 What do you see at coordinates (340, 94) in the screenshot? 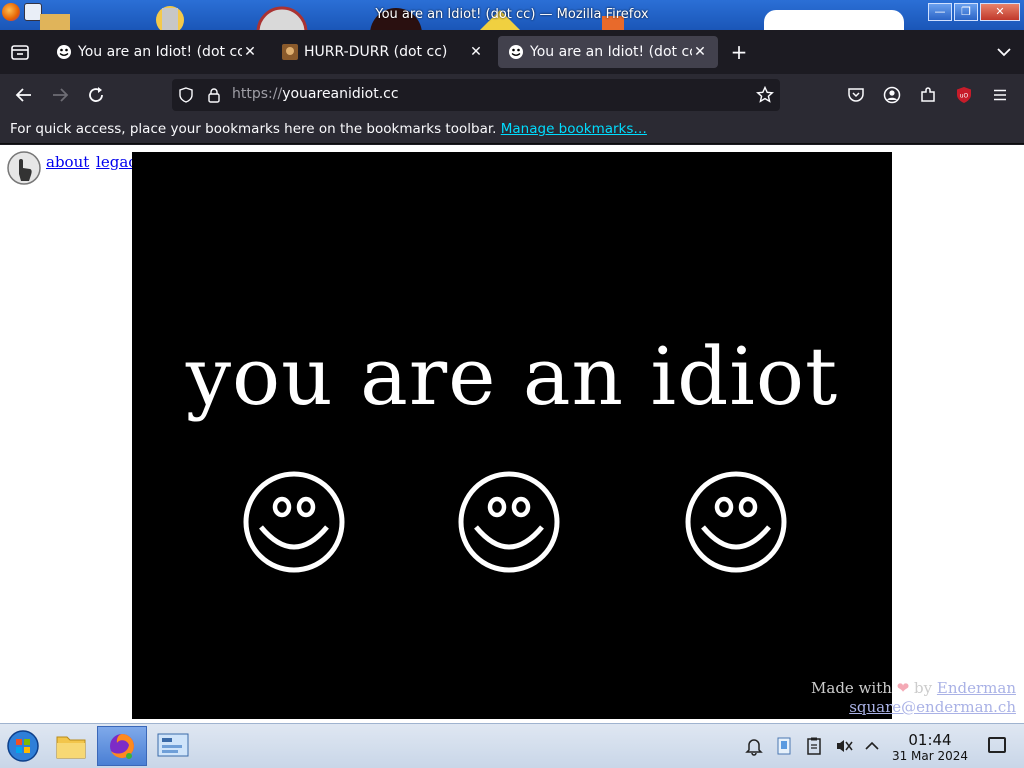
I see `url-host: youareanidiot.cc` at bounding box center [340, 94].